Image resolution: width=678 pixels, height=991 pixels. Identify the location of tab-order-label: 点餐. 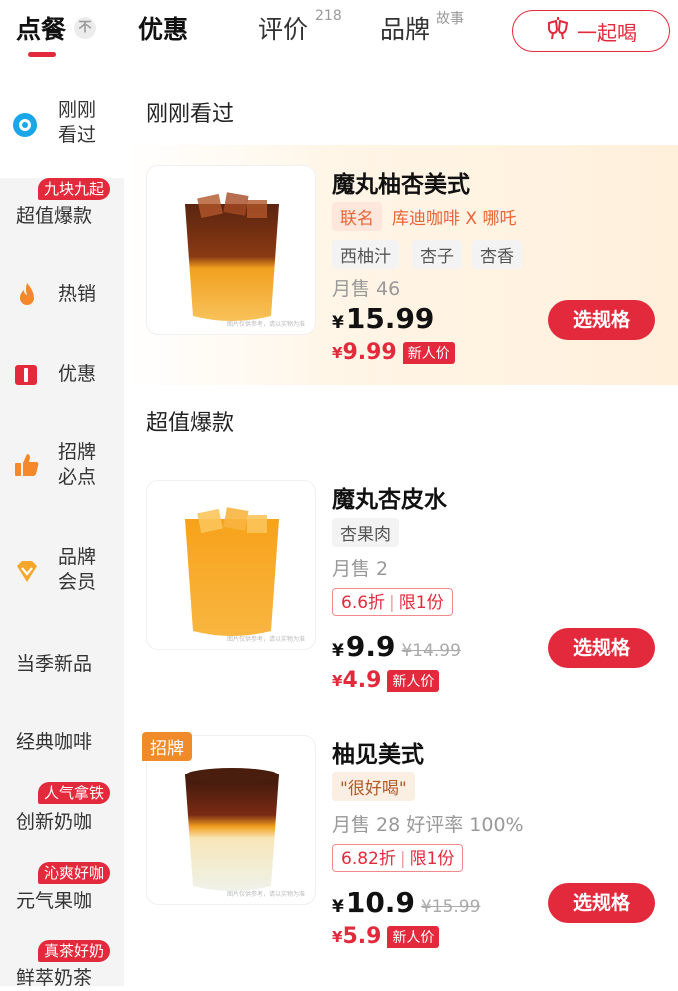
(41, 29).